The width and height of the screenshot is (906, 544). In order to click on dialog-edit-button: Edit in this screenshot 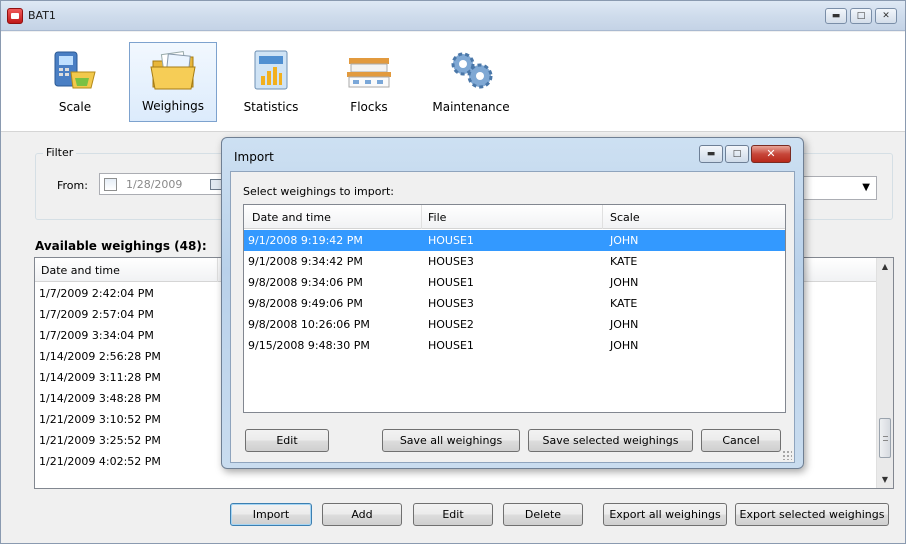, I will do `click(287, 440)`.